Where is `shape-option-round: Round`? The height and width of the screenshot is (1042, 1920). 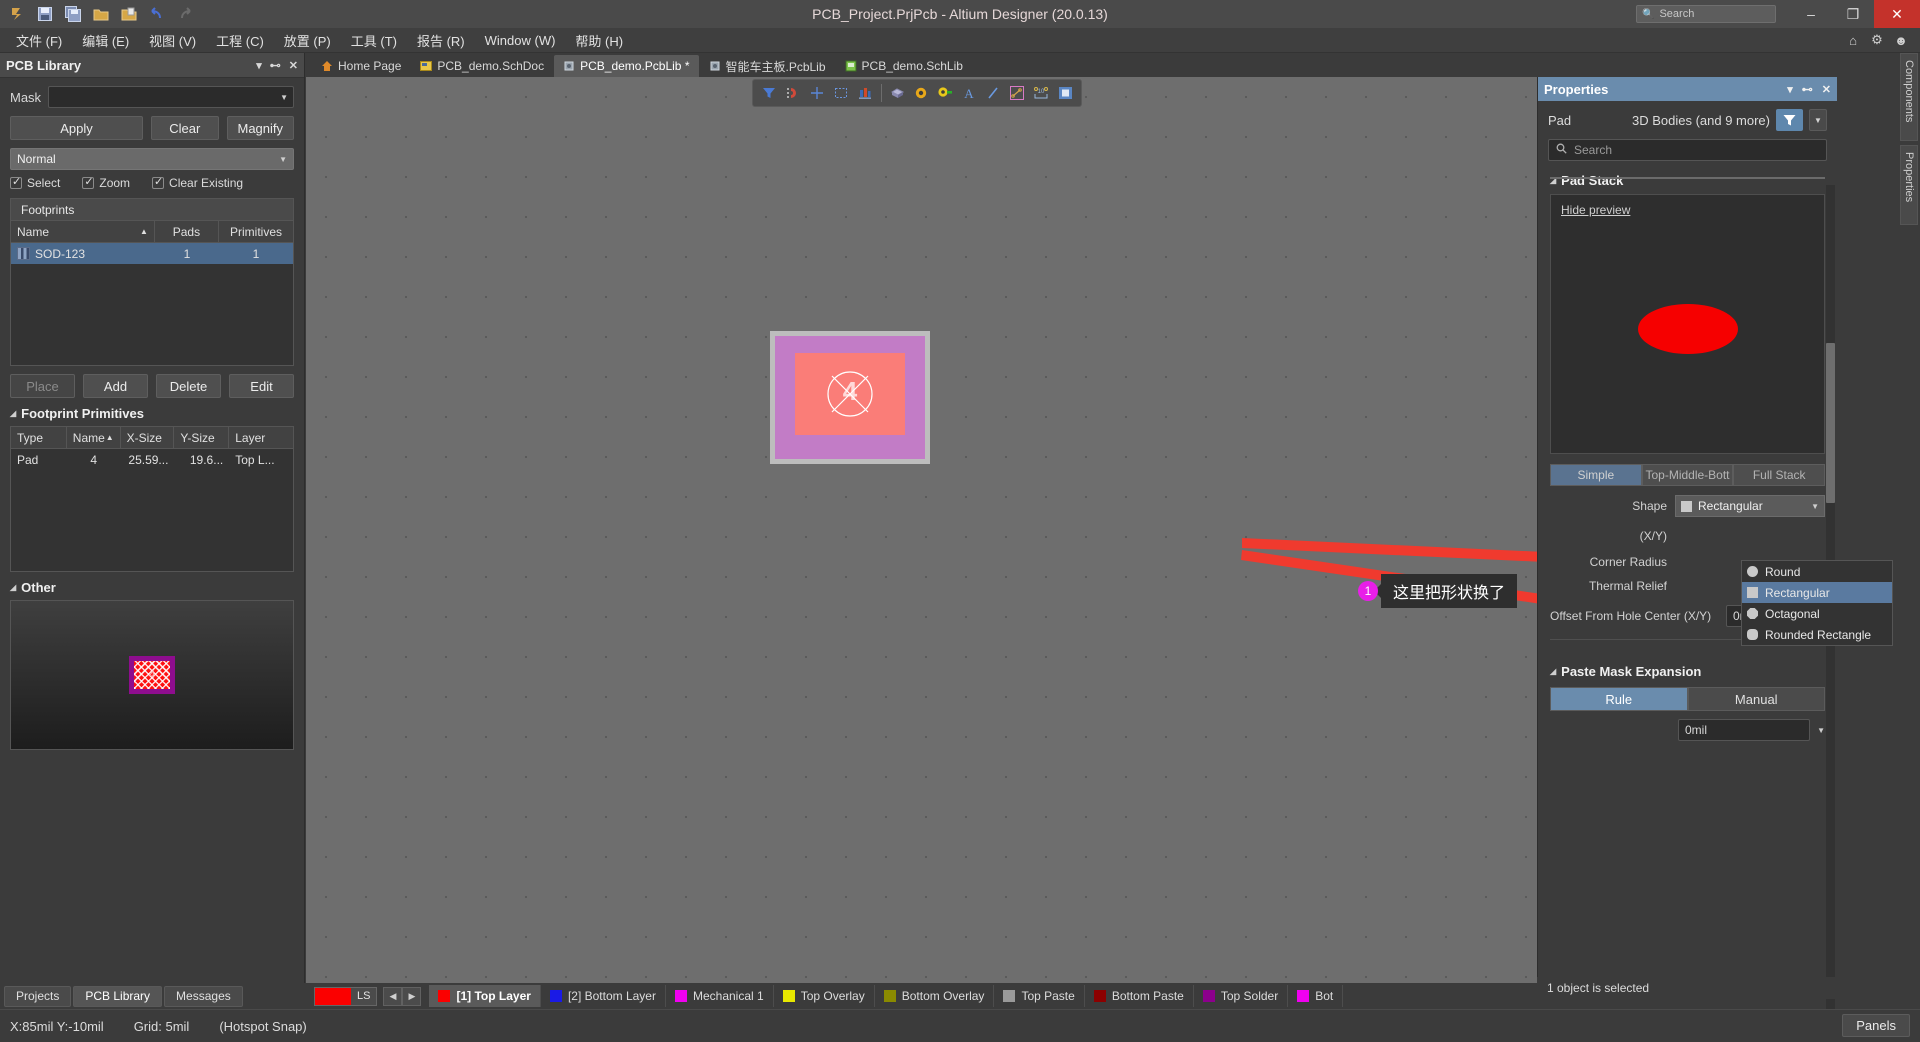
shape-option-round: Round is located at coordinates (1817, 571).